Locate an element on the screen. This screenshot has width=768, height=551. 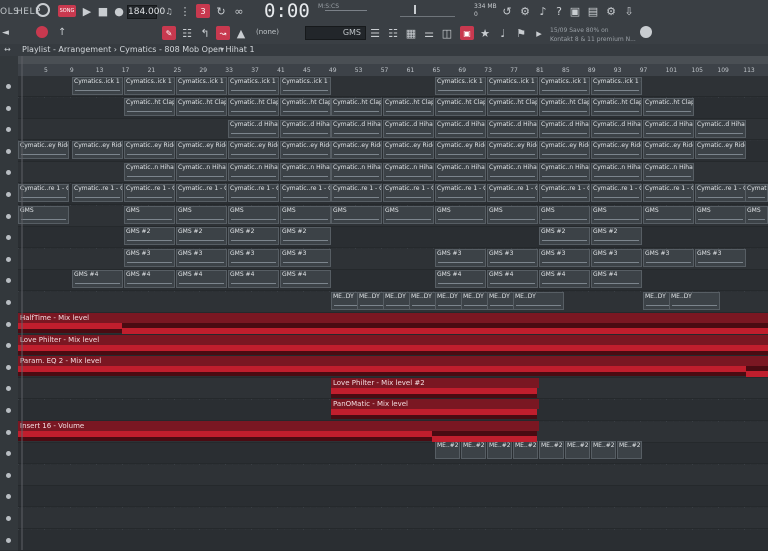
video-icon: ▸ is located at coordinates (539, 33).